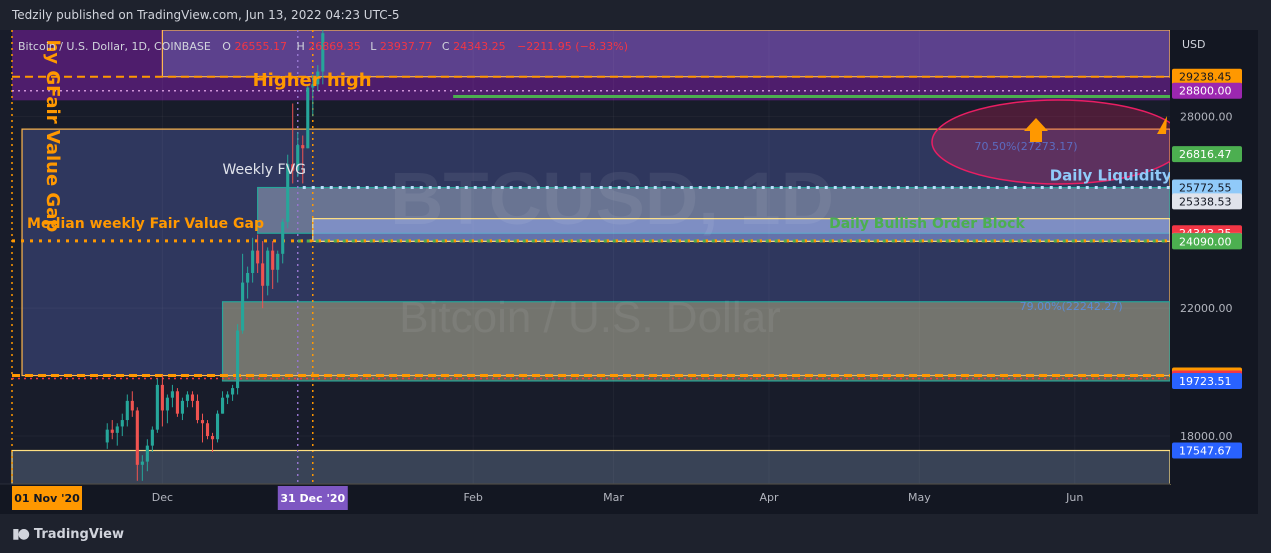 The image size is (1271, 553). Describe the element at coordinates (612, 198) in the screenshot. I see `watermark-symbol: BTCUSD, 1D` at that location.